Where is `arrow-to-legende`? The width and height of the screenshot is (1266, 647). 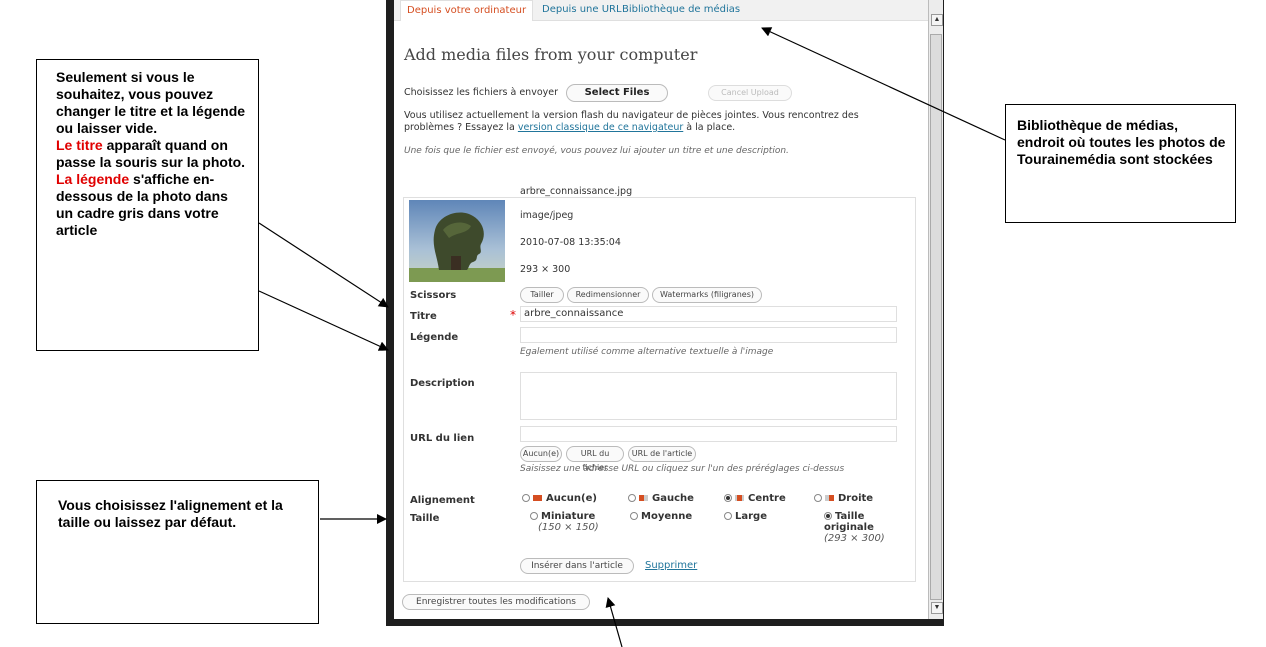 arrow-to-legende is located at coordinates (323, 320).